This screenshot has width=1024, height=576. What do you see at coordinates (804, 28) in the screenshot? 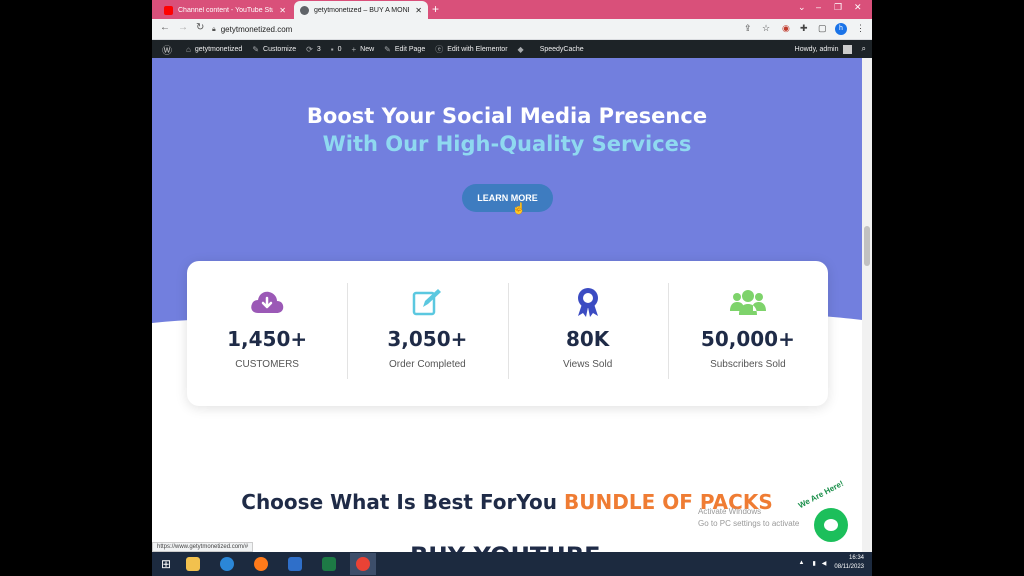
I see `puzzle-icon: ✚` at bounding box center [804, 28].